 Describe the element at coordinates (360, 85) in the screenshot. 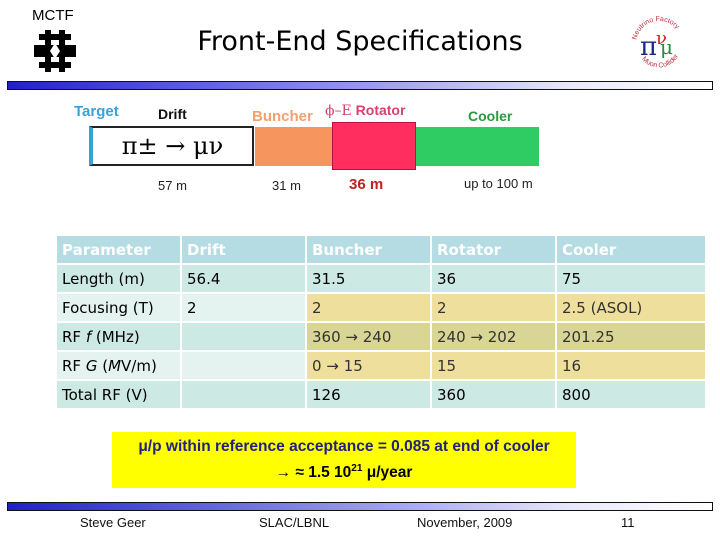

I see `header-divider-bar` at that location.